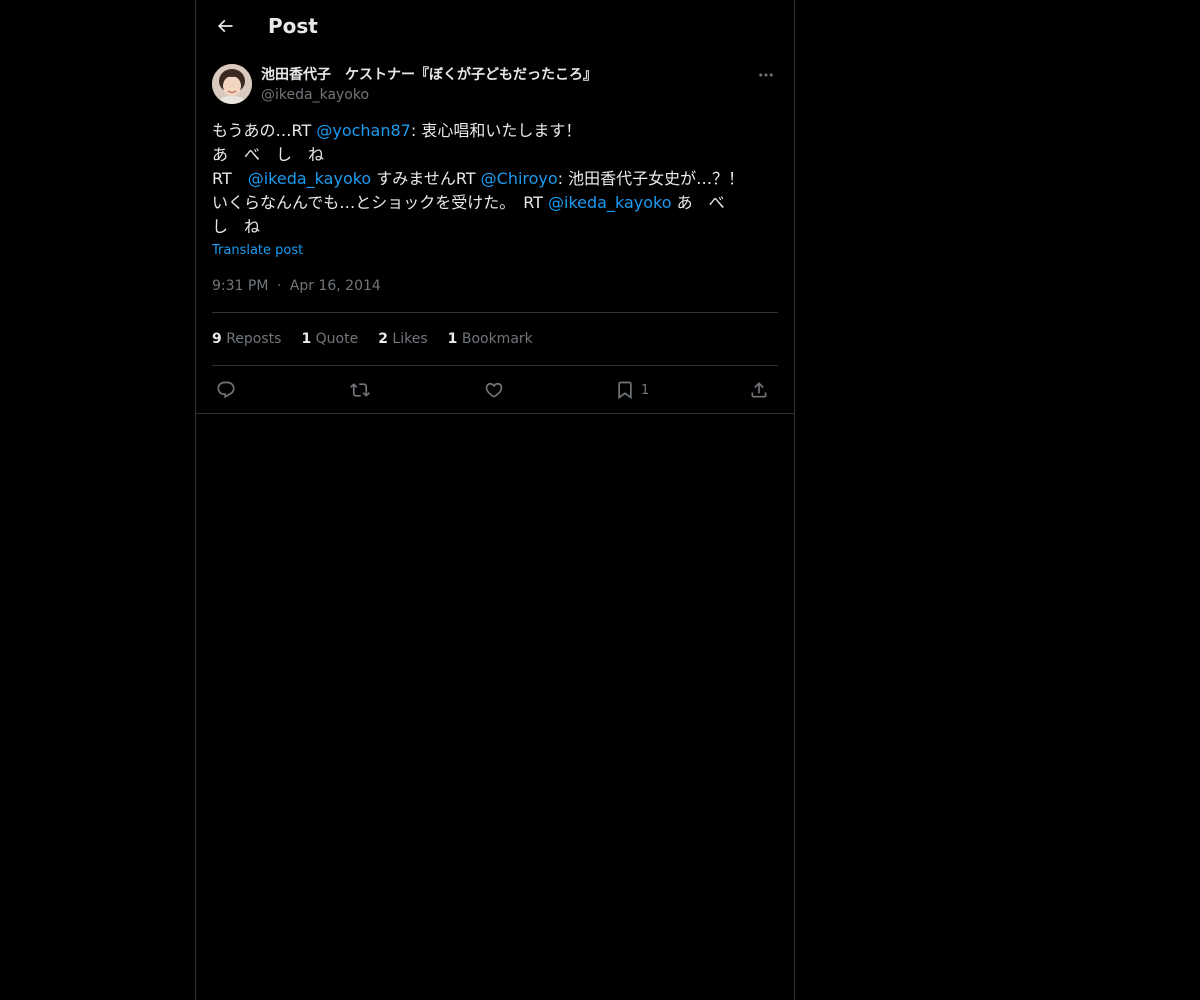 Image resolution: width=1200 pixels, height=1000 pixels. What do you see at coordinates (410, 339) in the screenshot?
I see `stat-label: Likes` at bounding box center [410, 339].